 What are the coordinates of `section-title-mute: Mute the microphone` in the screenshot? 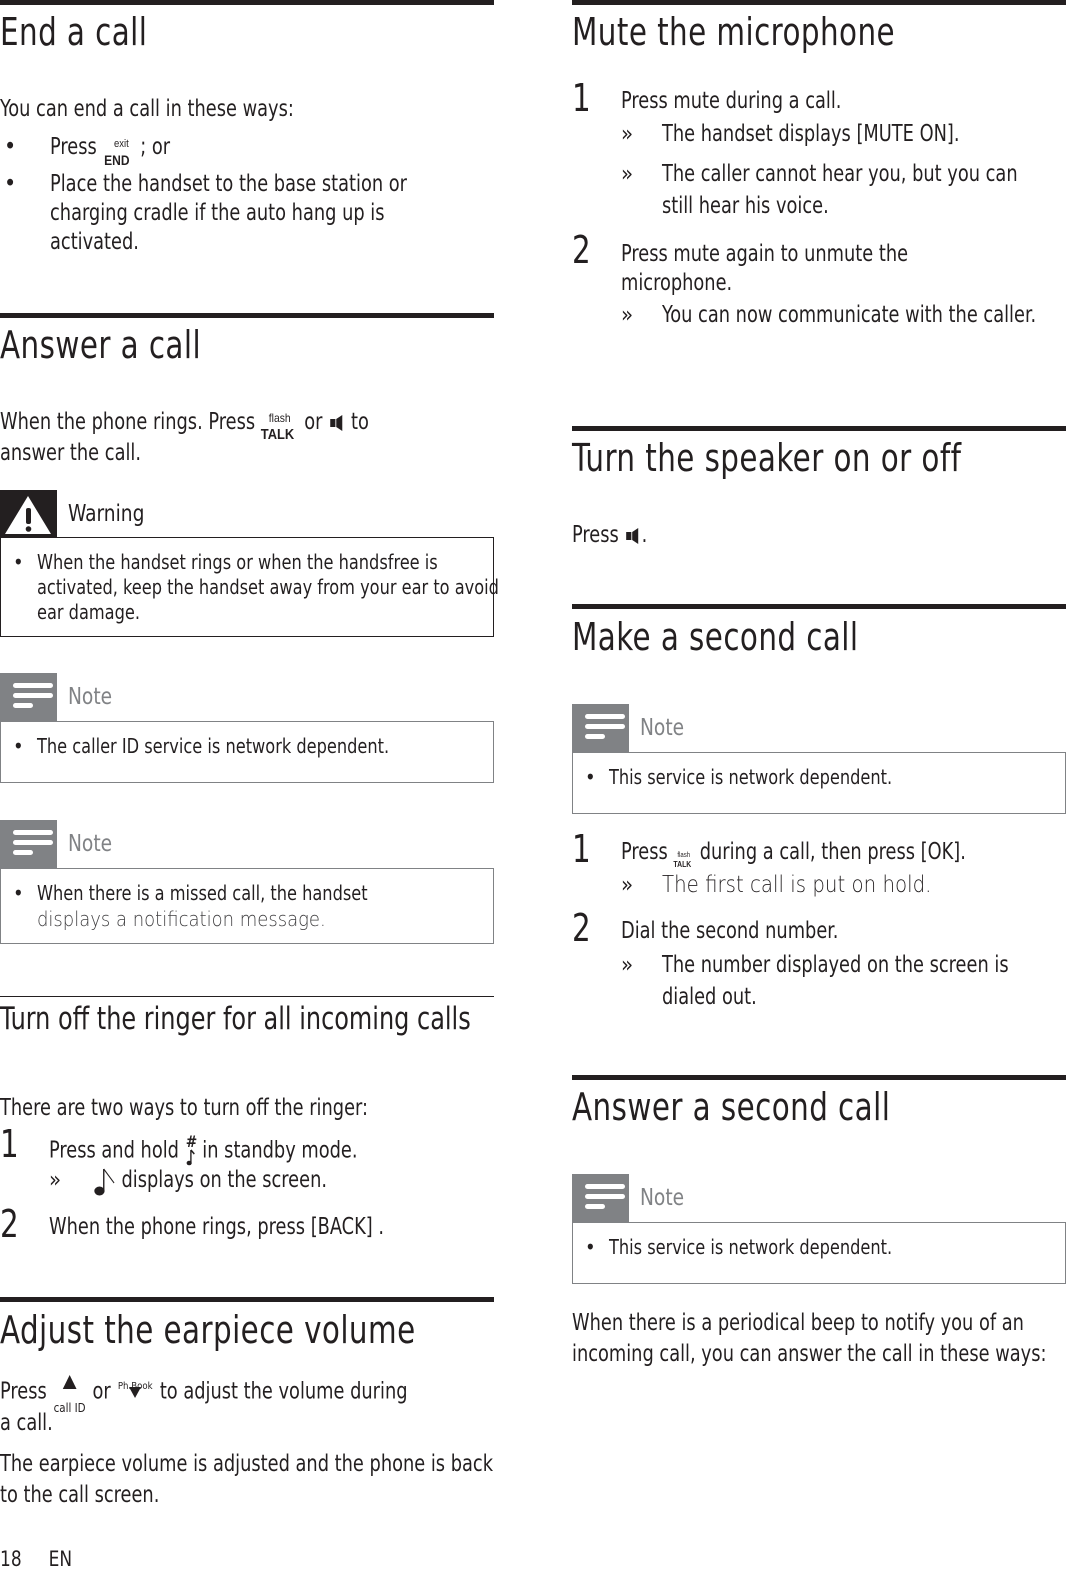 It's located at (734, 32).